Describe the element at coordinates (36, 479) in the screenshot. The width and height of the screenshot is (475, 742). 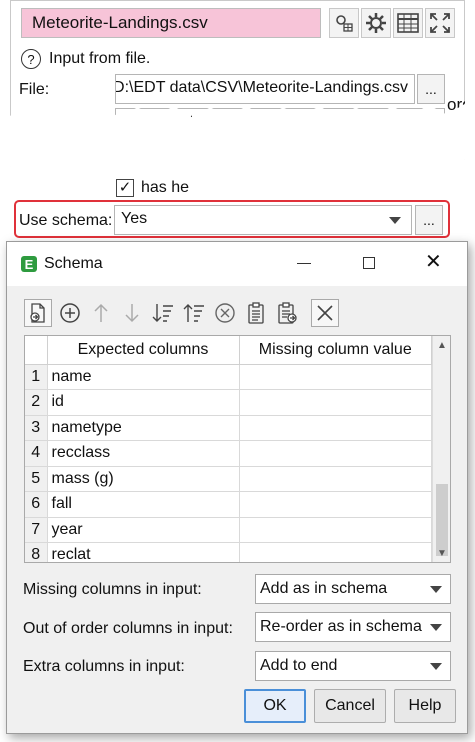
I see `row-number: 5` at that location.